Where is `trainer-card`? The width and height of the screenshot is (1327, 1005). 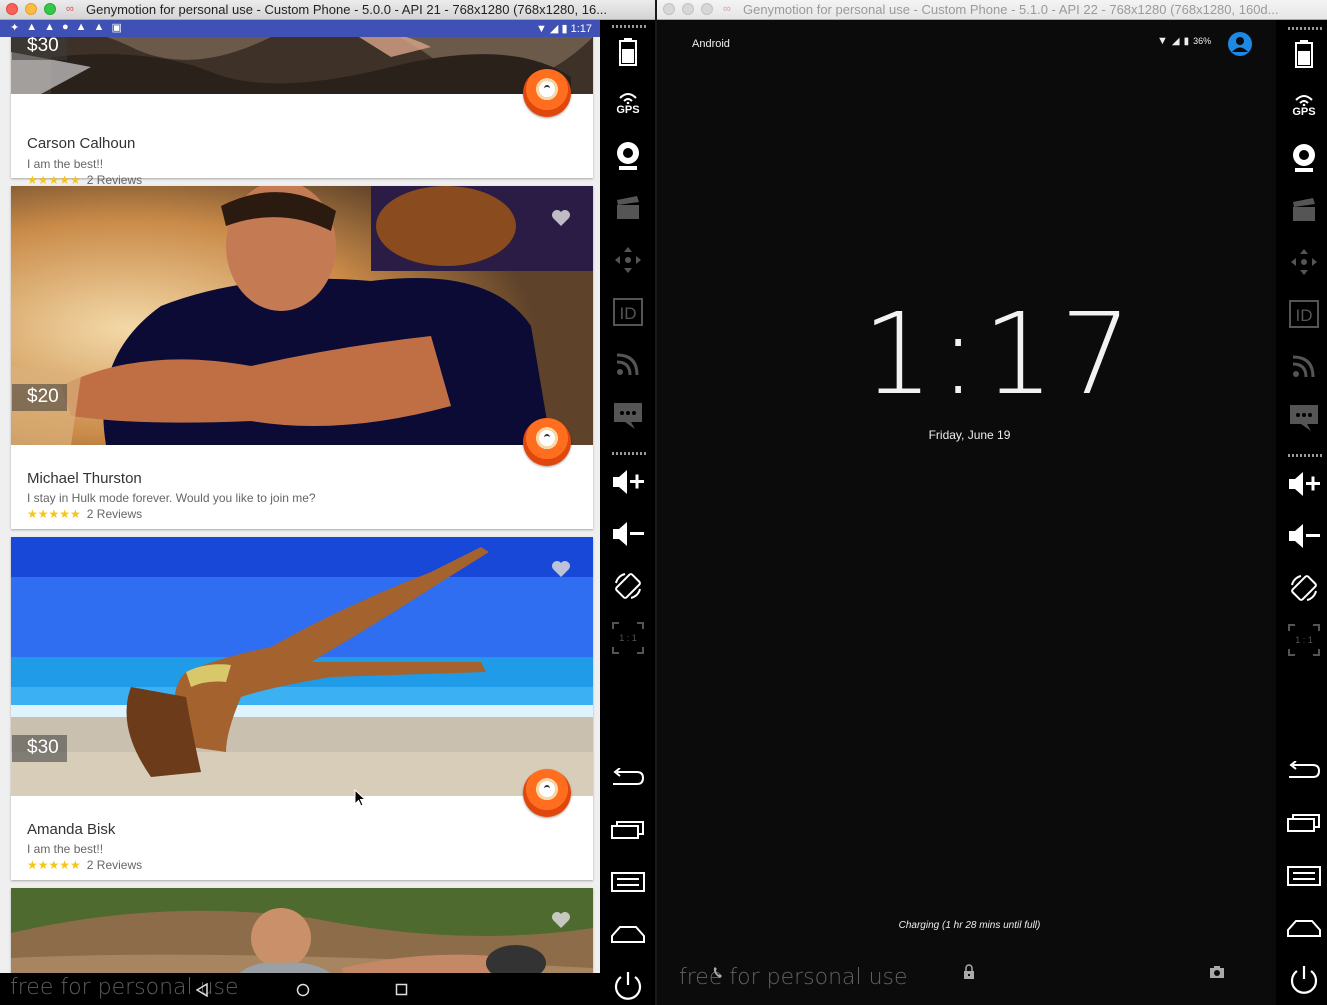
trainer-card is located at coordinates (302, 930).